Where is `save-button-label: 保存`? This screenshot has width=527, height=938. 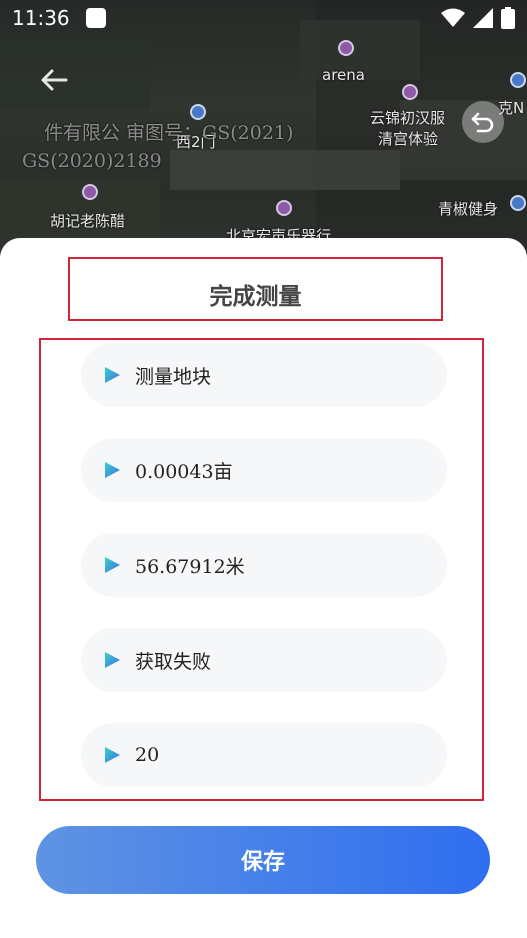
save-button-label: 保存 is located at coordinates (262, 862).